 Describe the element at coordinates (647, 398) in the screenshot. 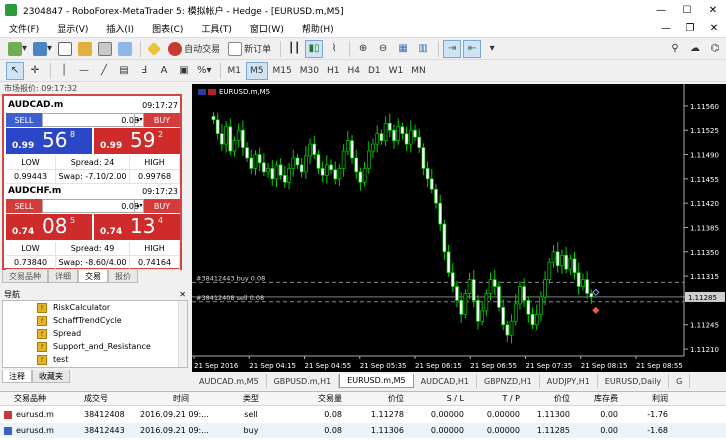

I see `col-profit: 利润` at that location.